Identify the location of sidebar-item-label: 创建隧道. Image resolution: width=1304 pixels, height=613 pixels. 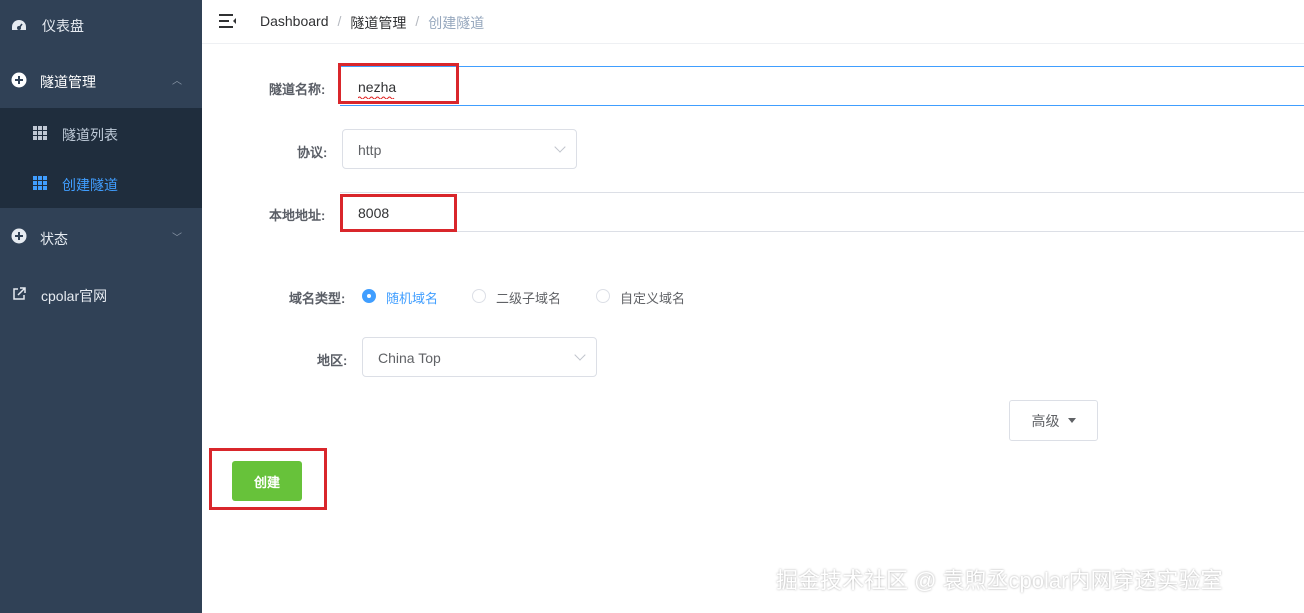
(90, 185).